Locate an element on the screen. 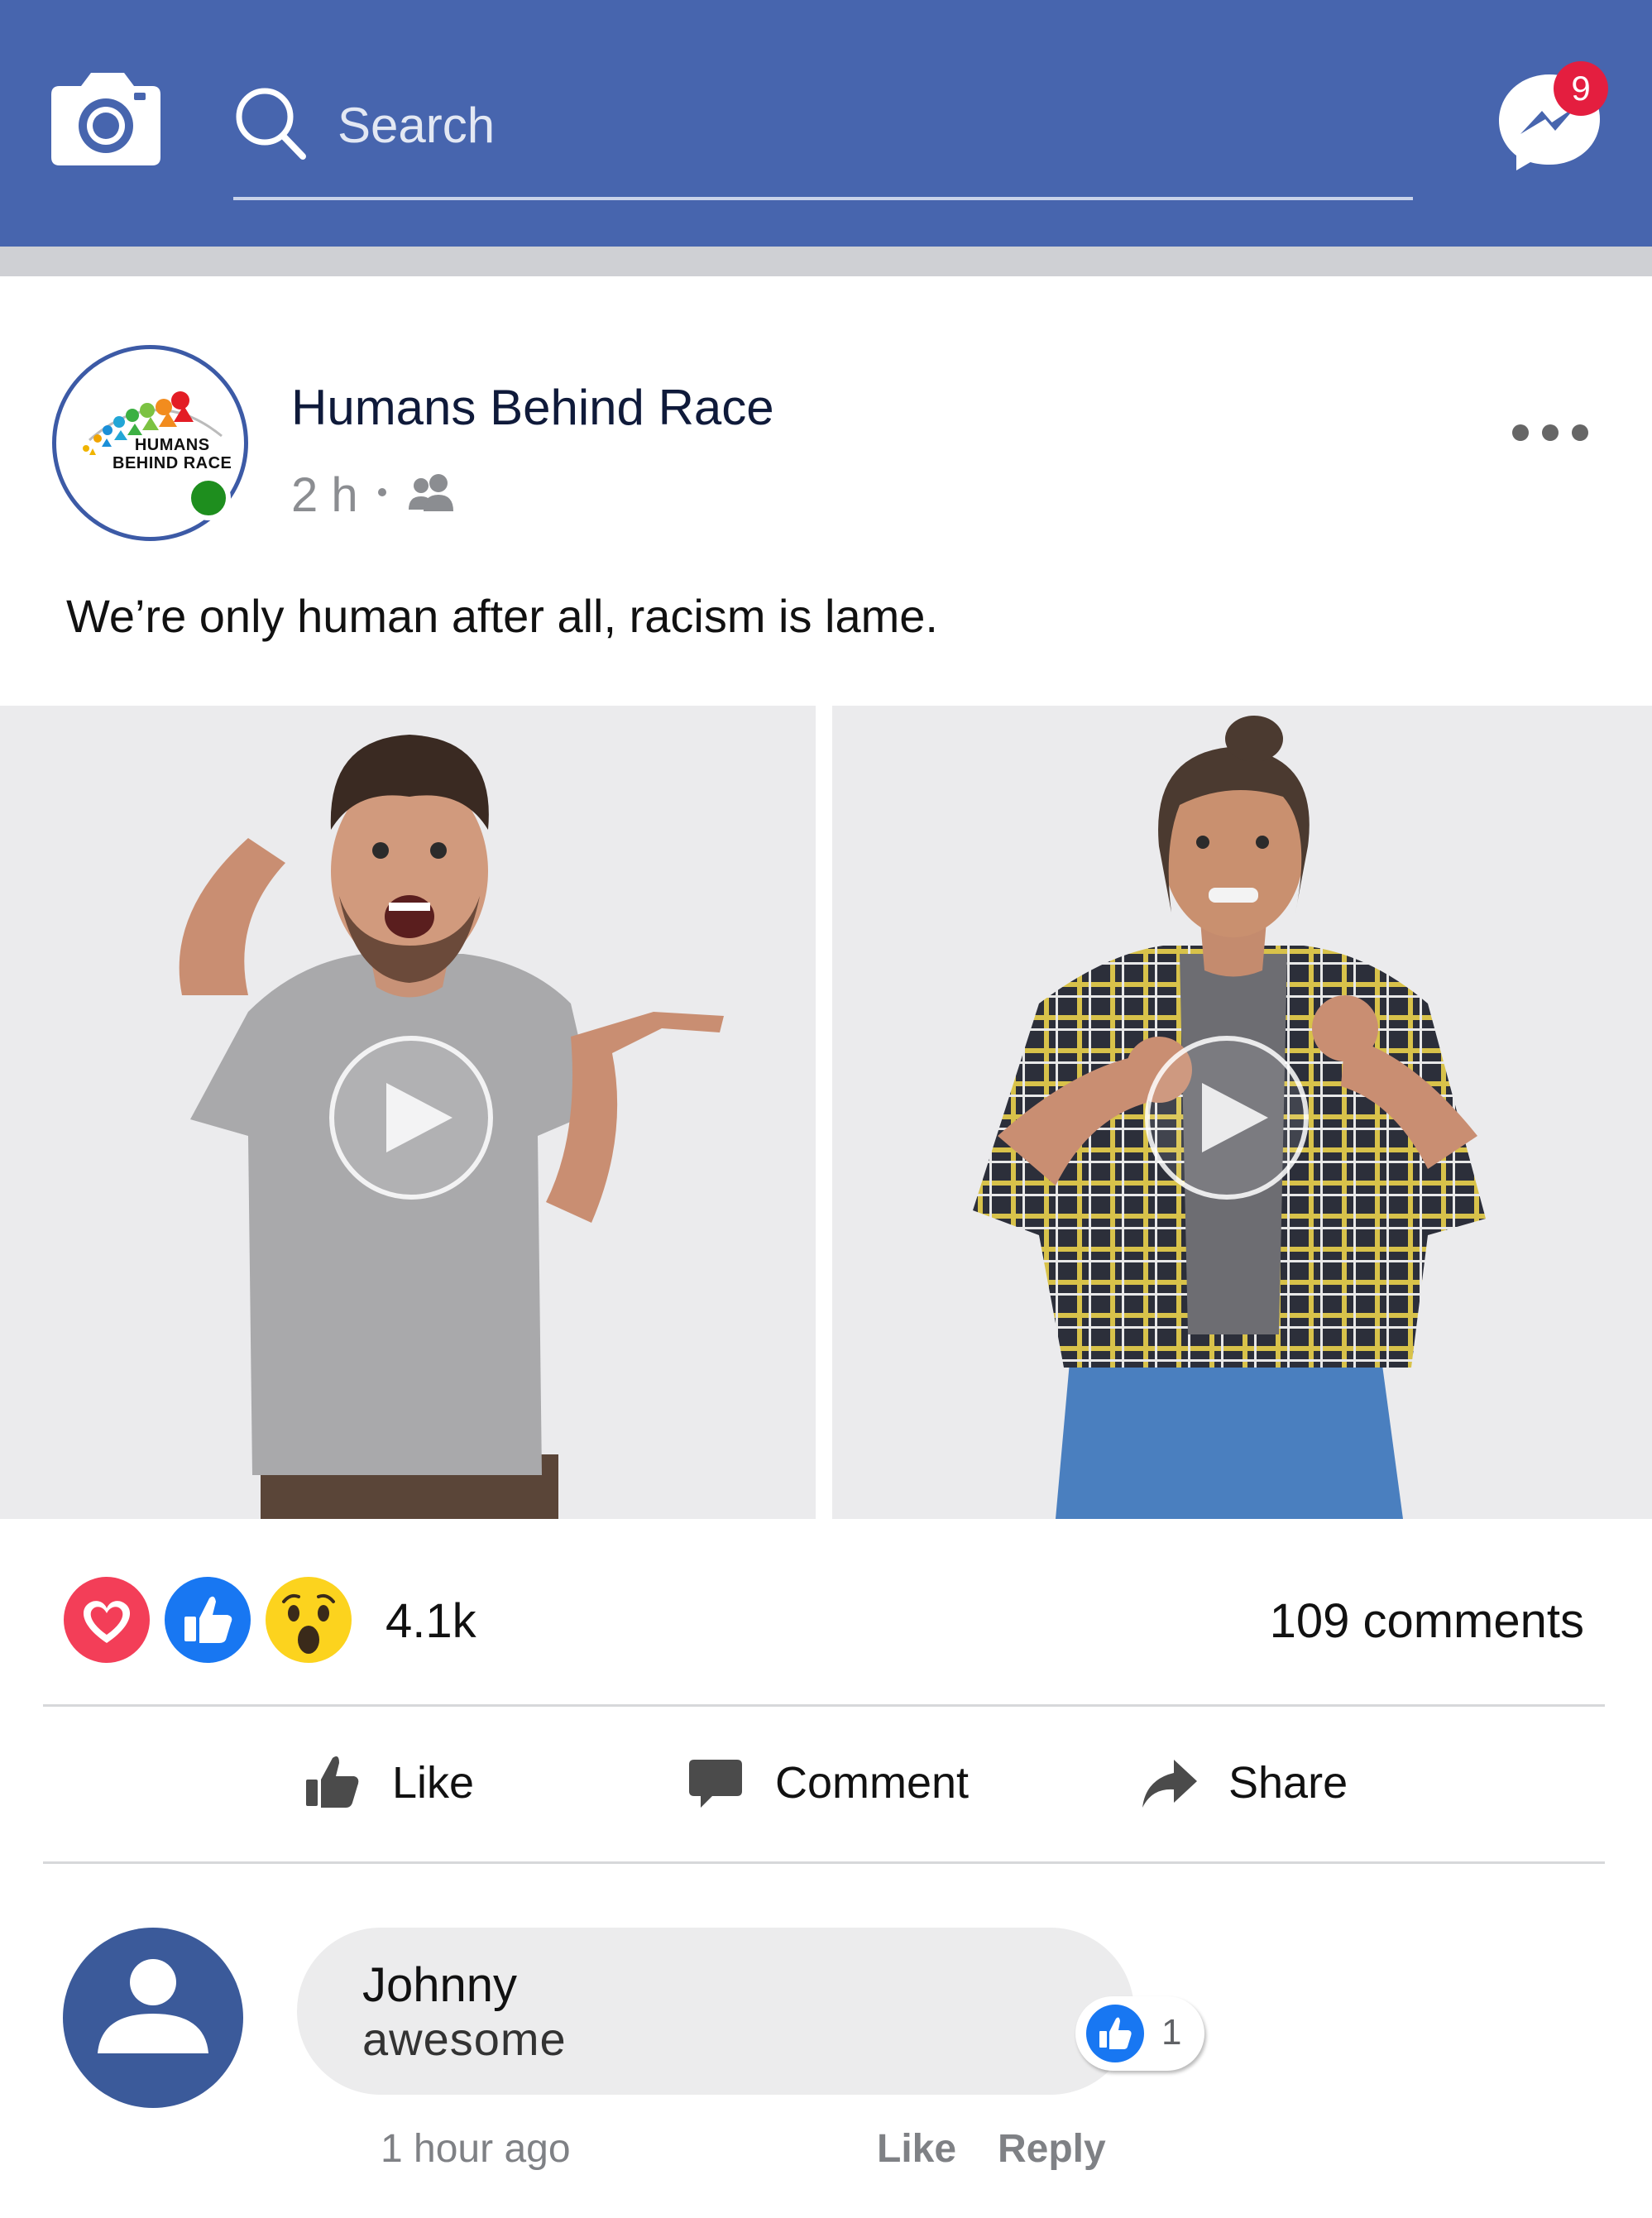 The image size is (1652, 2218). user-silhouette-icon is located at coordinates (153, 2006).